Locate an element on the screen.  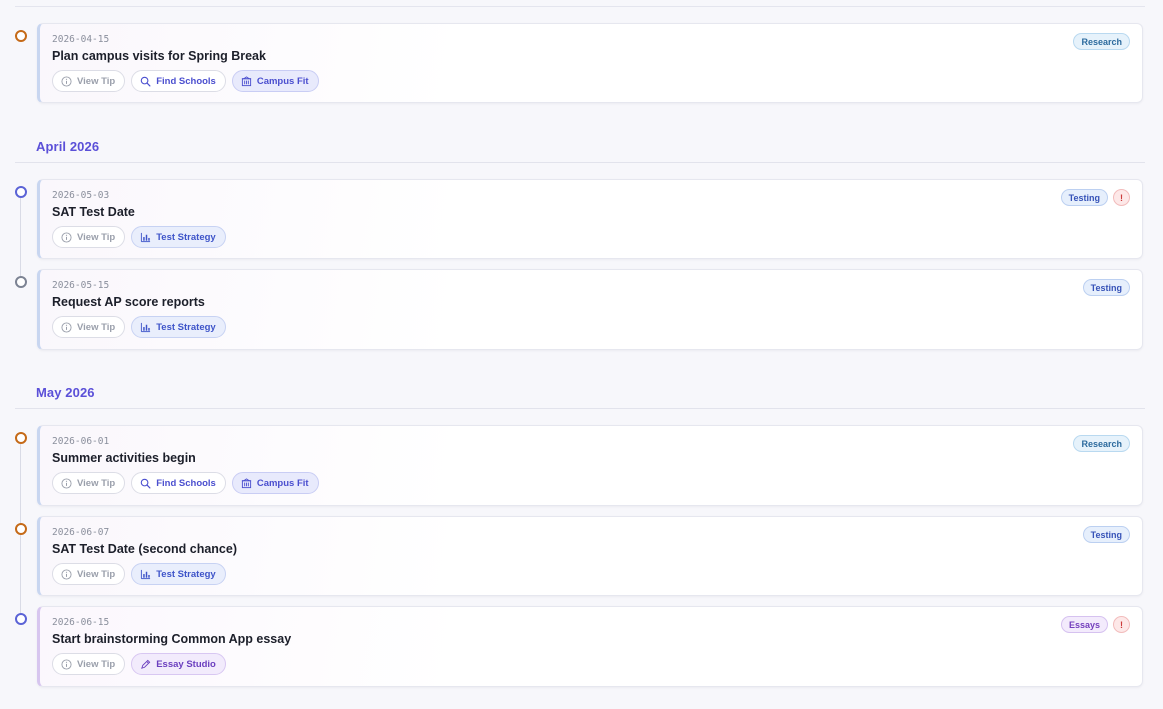
event-actions: View Tip Essay Studio is located at coordinates (139, 664).